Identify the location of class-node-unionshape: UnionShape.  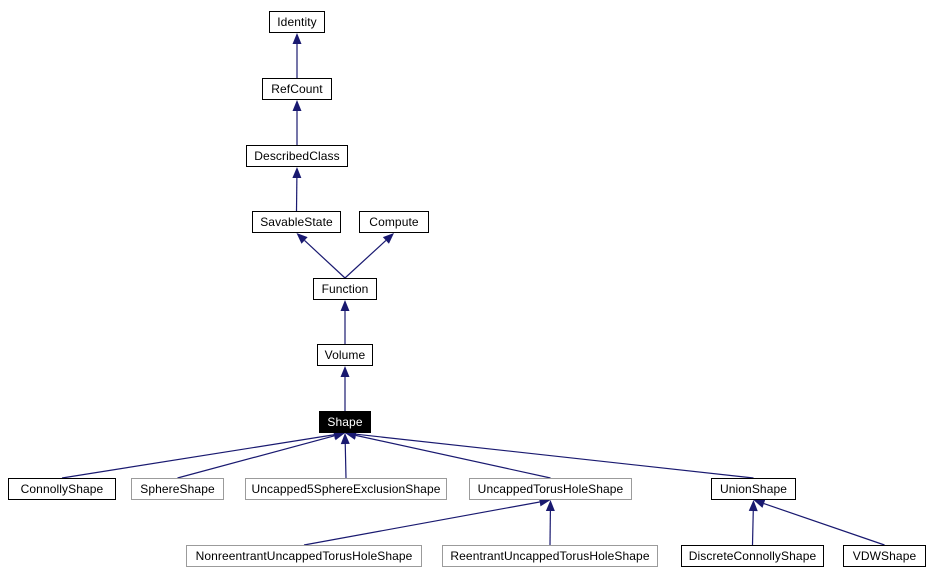
(753, 489).